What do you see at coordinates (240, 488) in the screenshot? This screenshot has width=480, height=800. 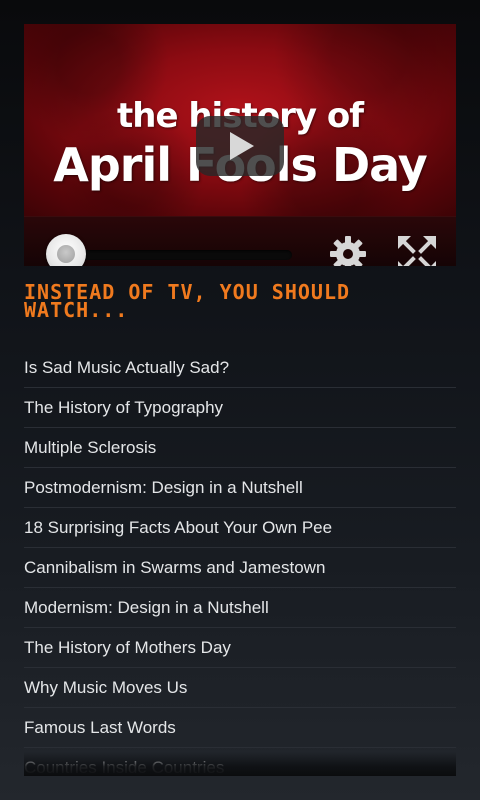 I see `list-item: Postmodernism: Design in a Nutshell` at bounding box center [240, 488].